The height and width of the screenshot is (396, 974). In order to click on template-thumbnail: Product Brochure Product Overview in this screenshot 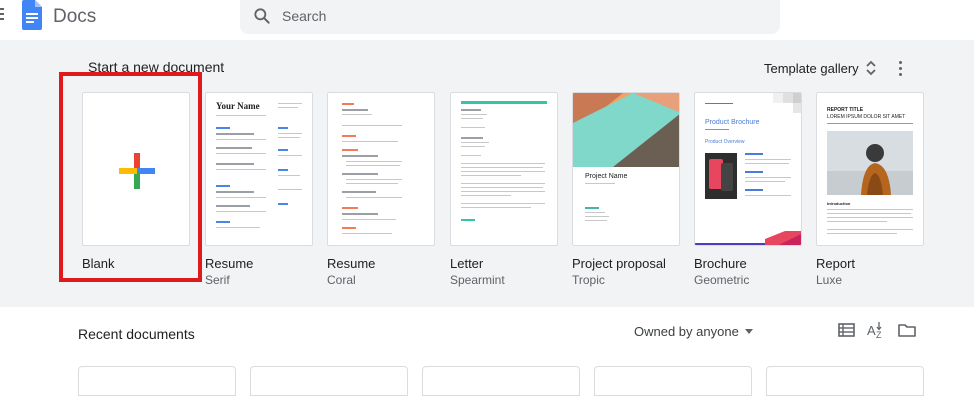, I will do `click(748, 169)`.